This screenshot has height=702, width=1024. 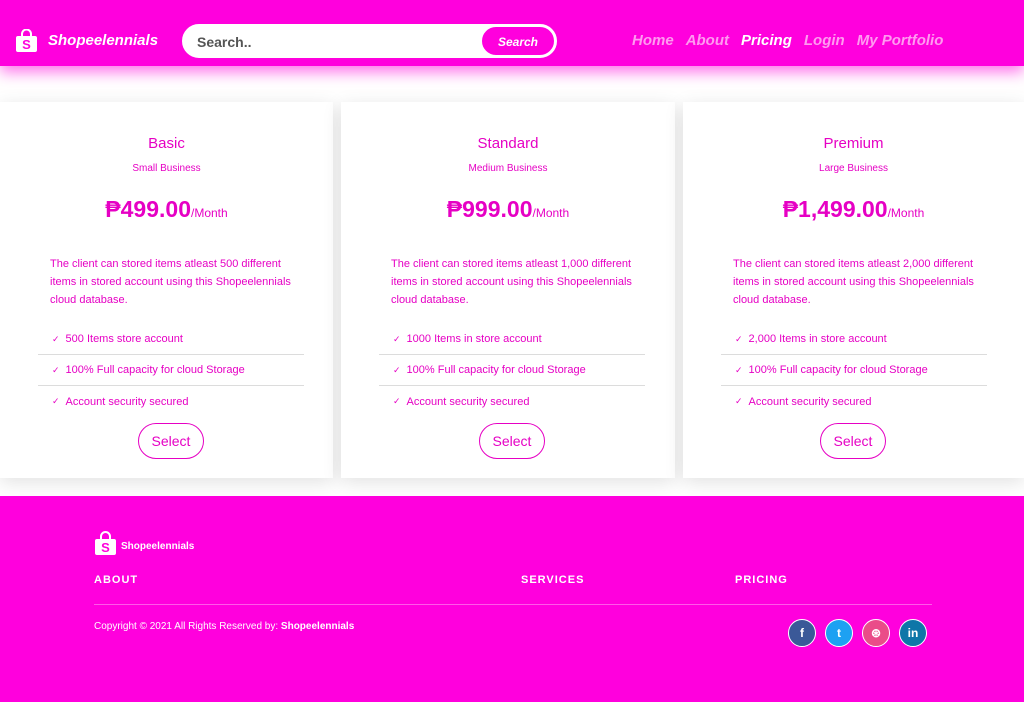 What do you see at coordinates (839, 633) in the screenshot?
I see `twitter-icon: t` at bounding box center [839, 633].